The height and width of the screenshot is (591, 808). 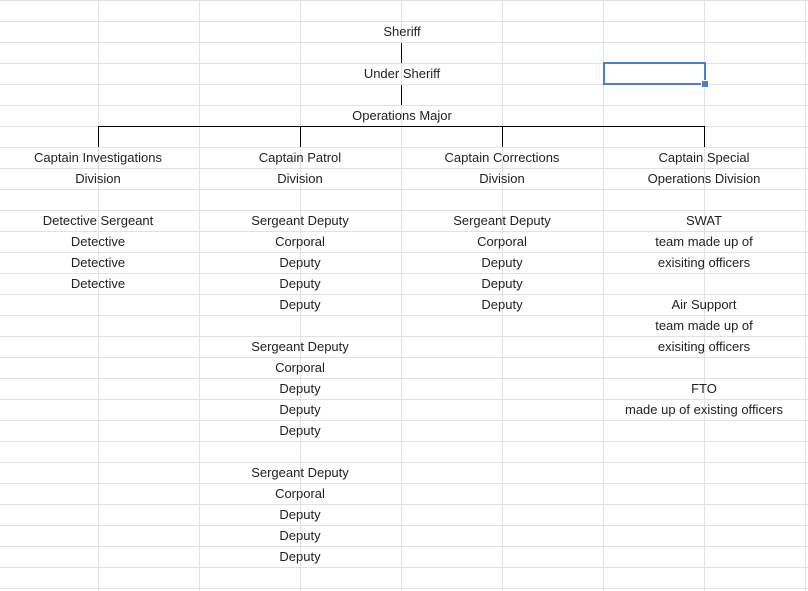 I want to click on connector-under-major, so click(x=401, y=95).